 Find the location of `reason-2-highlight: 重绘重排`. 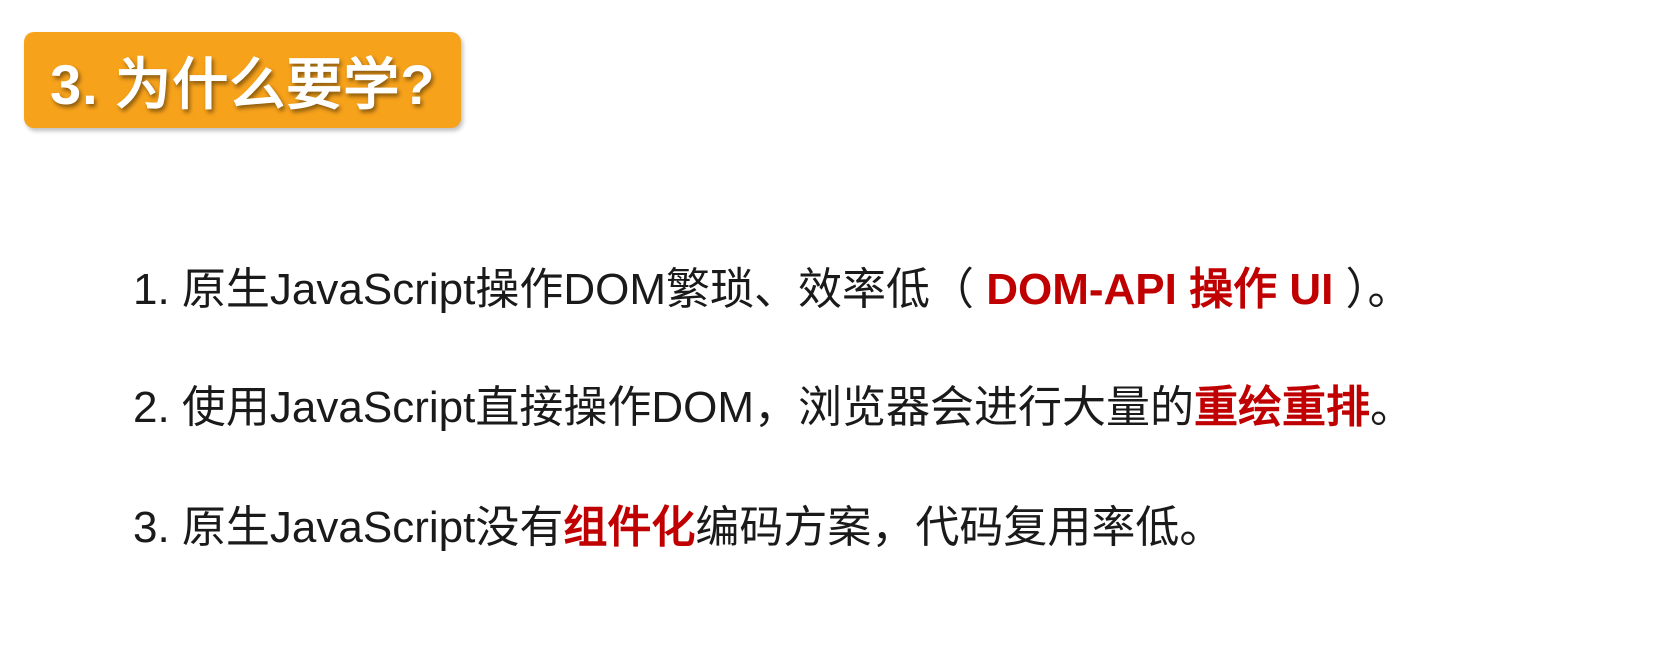

reason-2-highlight: 重绘重排 is located at coordinates (1281, 407).